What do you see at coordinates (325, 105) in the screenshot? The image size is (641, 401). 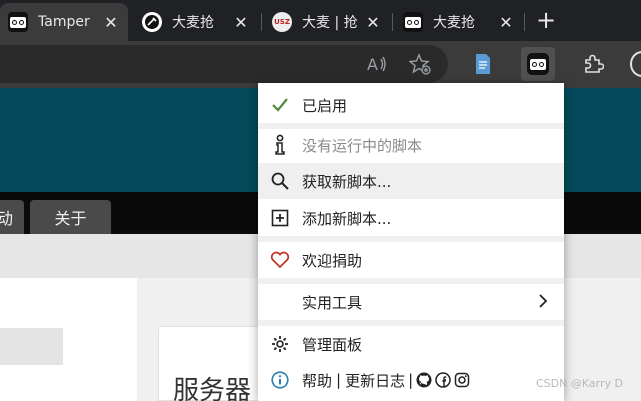 I see `menu-item-label: 已启用` at bounding box center [325, 105].